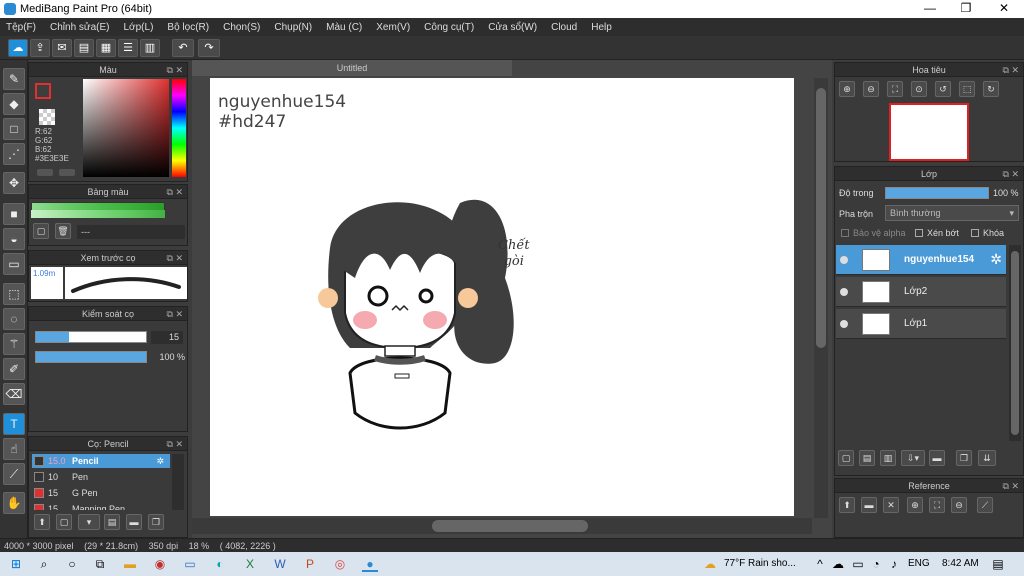 This screenshot has width=1024, height=576. What do you see at coordinates (352, 68) in the screenshot?
I see `document-tab: Untitled` at bounding box center [352, 68].